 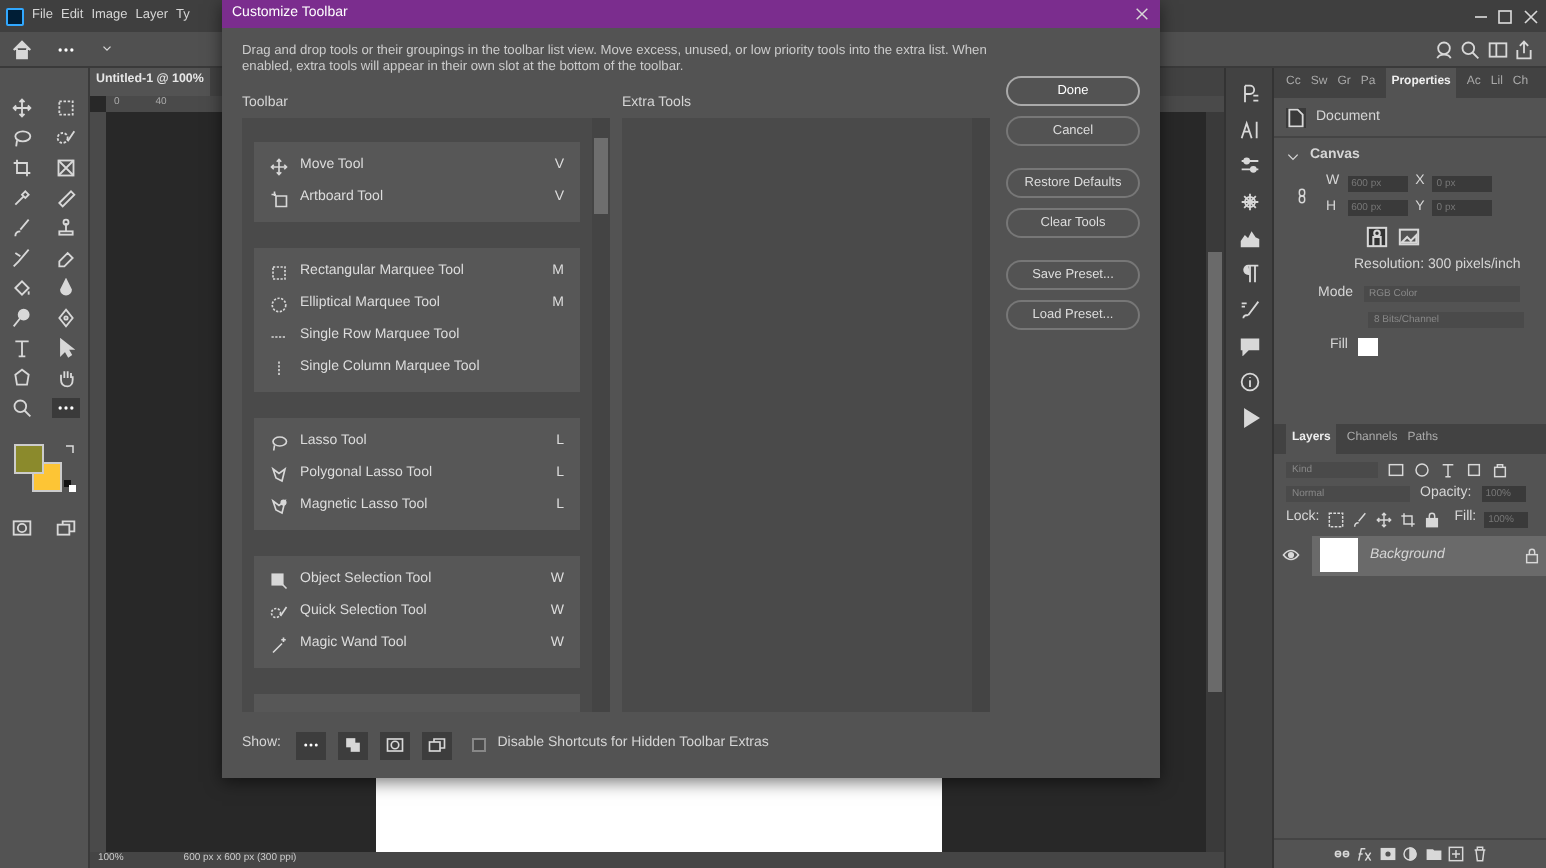 What do you see at coordinates (1249, 310) in the screenshot?
I see `brush-settings-icon` at bounding box center [1249, 310].